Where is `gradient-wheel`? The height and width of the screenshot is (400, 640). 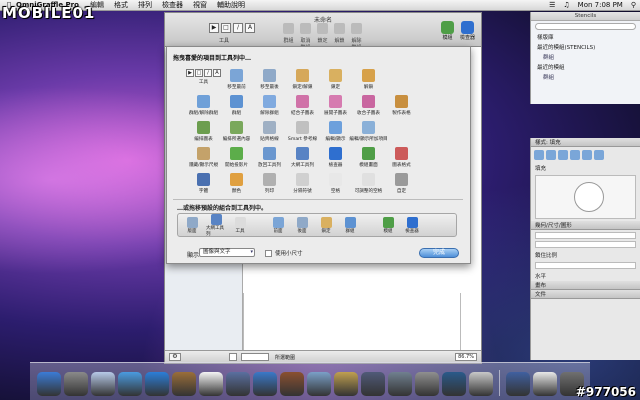 gradient-wheel is located at coordinates (589, 197).